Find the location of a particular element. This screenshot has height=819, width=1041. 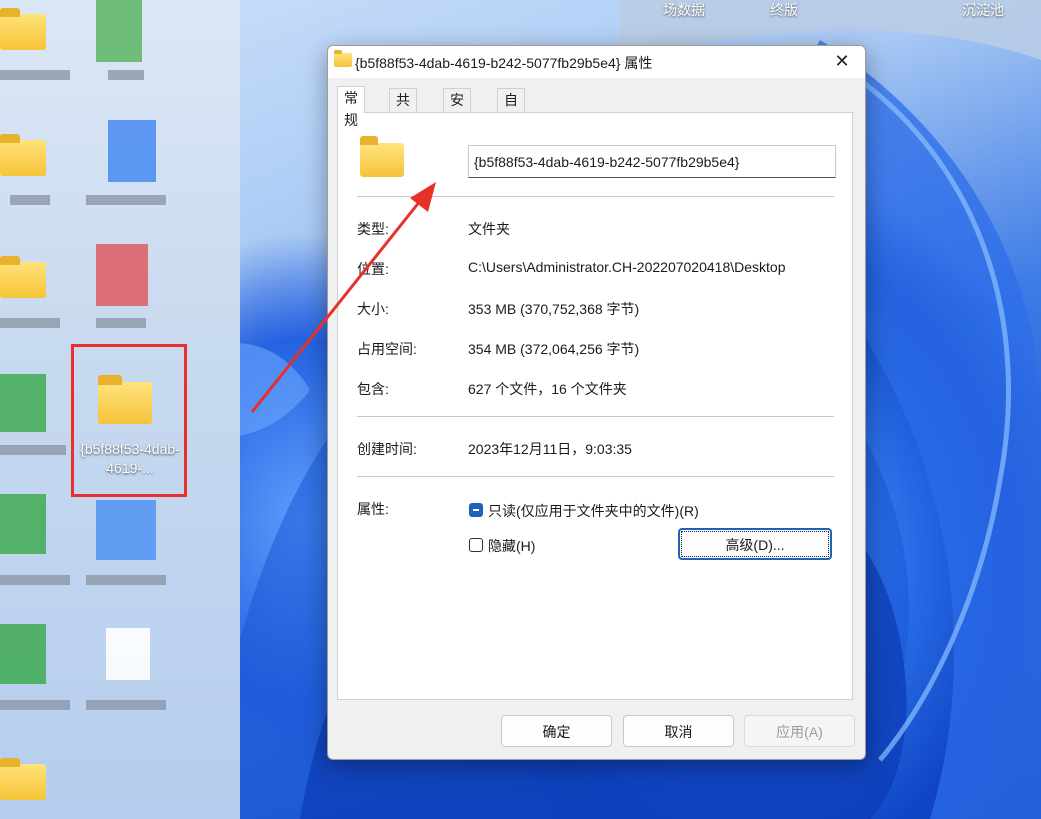

annotation-arrow is located at coordinates (343, 297).